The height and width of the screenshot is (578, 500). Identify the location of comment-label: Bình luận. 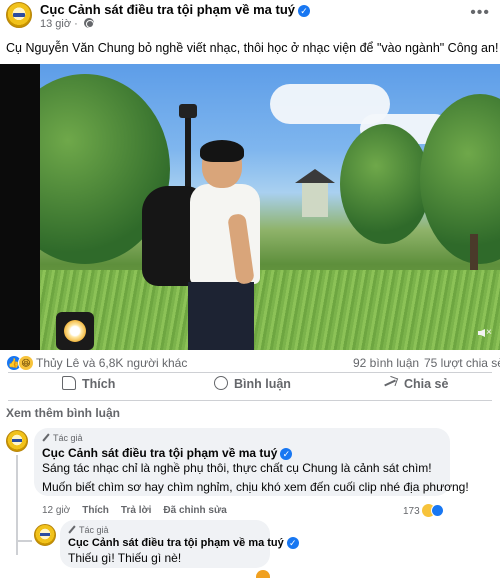
(262, 384).